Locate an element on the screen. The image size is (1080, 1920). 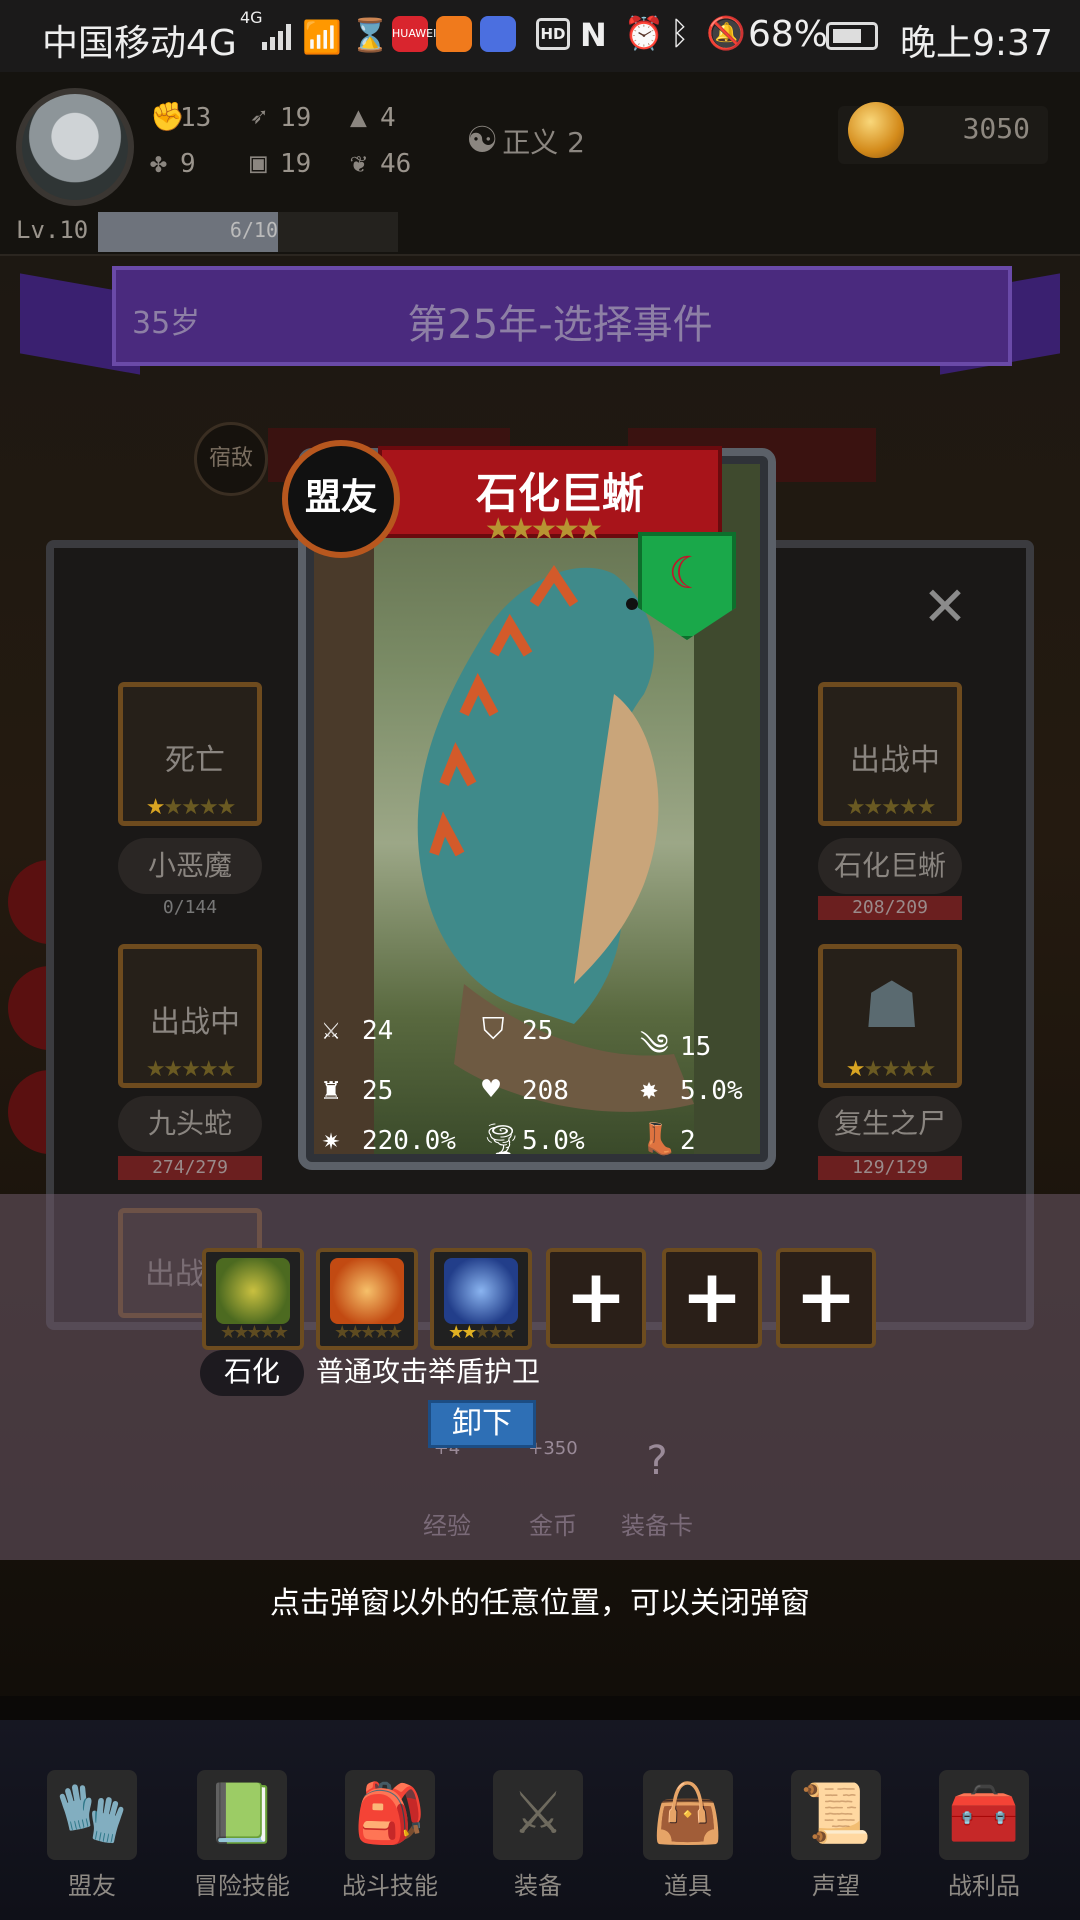
skill-normal-attack: ★★★★★ is located at coordinates (367, 1299).